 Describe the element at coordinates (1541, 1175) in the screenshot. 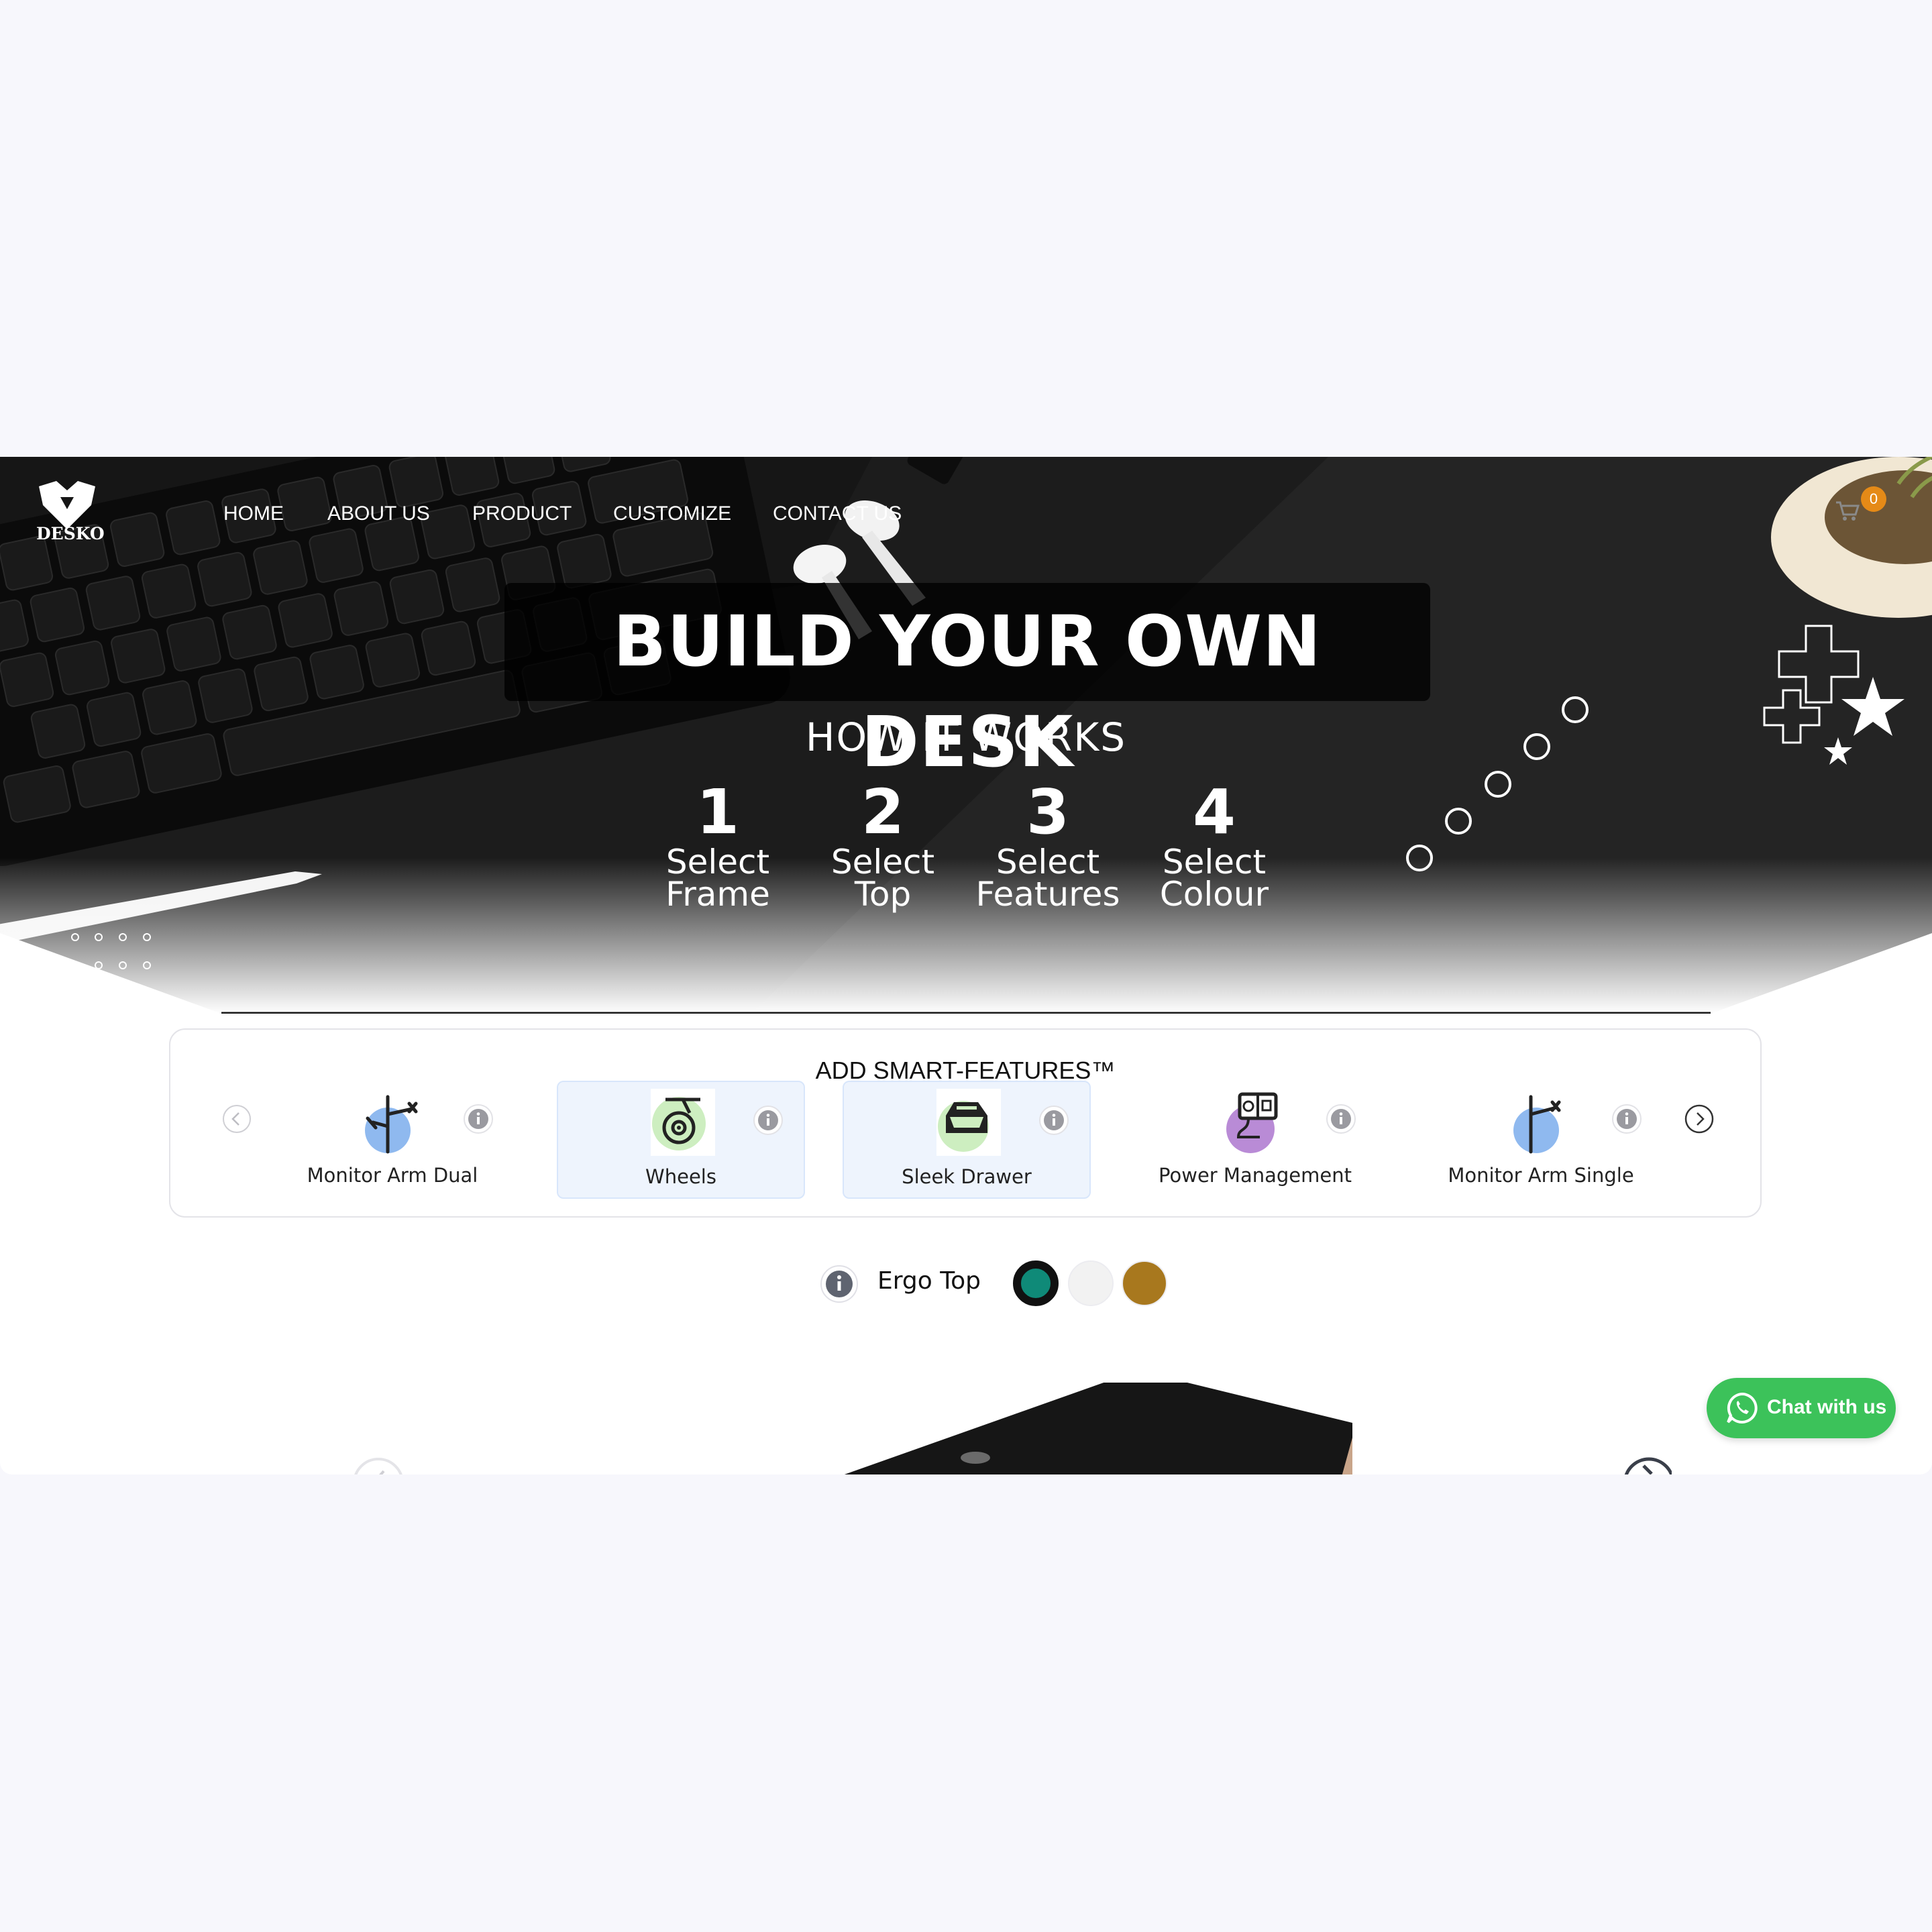

I see `feature-name: Monitor Arm Single` at that location.